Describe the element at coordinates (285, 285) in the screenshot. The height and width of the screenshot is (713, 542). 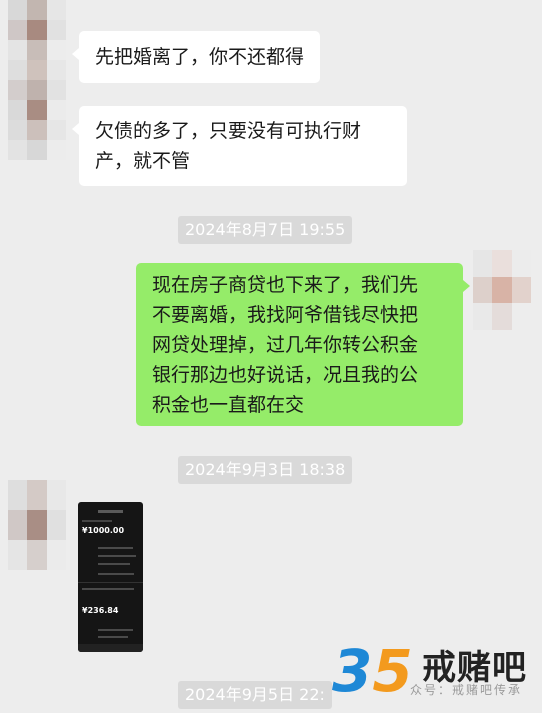
I see `message-text-line: 现在房子商贷也下来了，我们先` at that location.